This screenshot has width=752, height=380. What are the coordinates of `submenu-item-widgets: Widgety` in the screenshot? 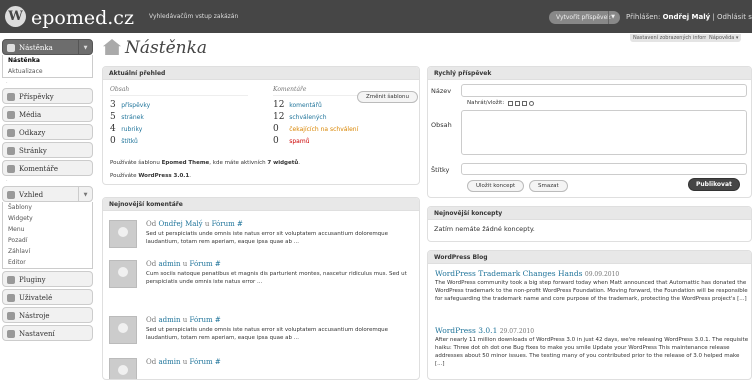 It's located at (47, 218).